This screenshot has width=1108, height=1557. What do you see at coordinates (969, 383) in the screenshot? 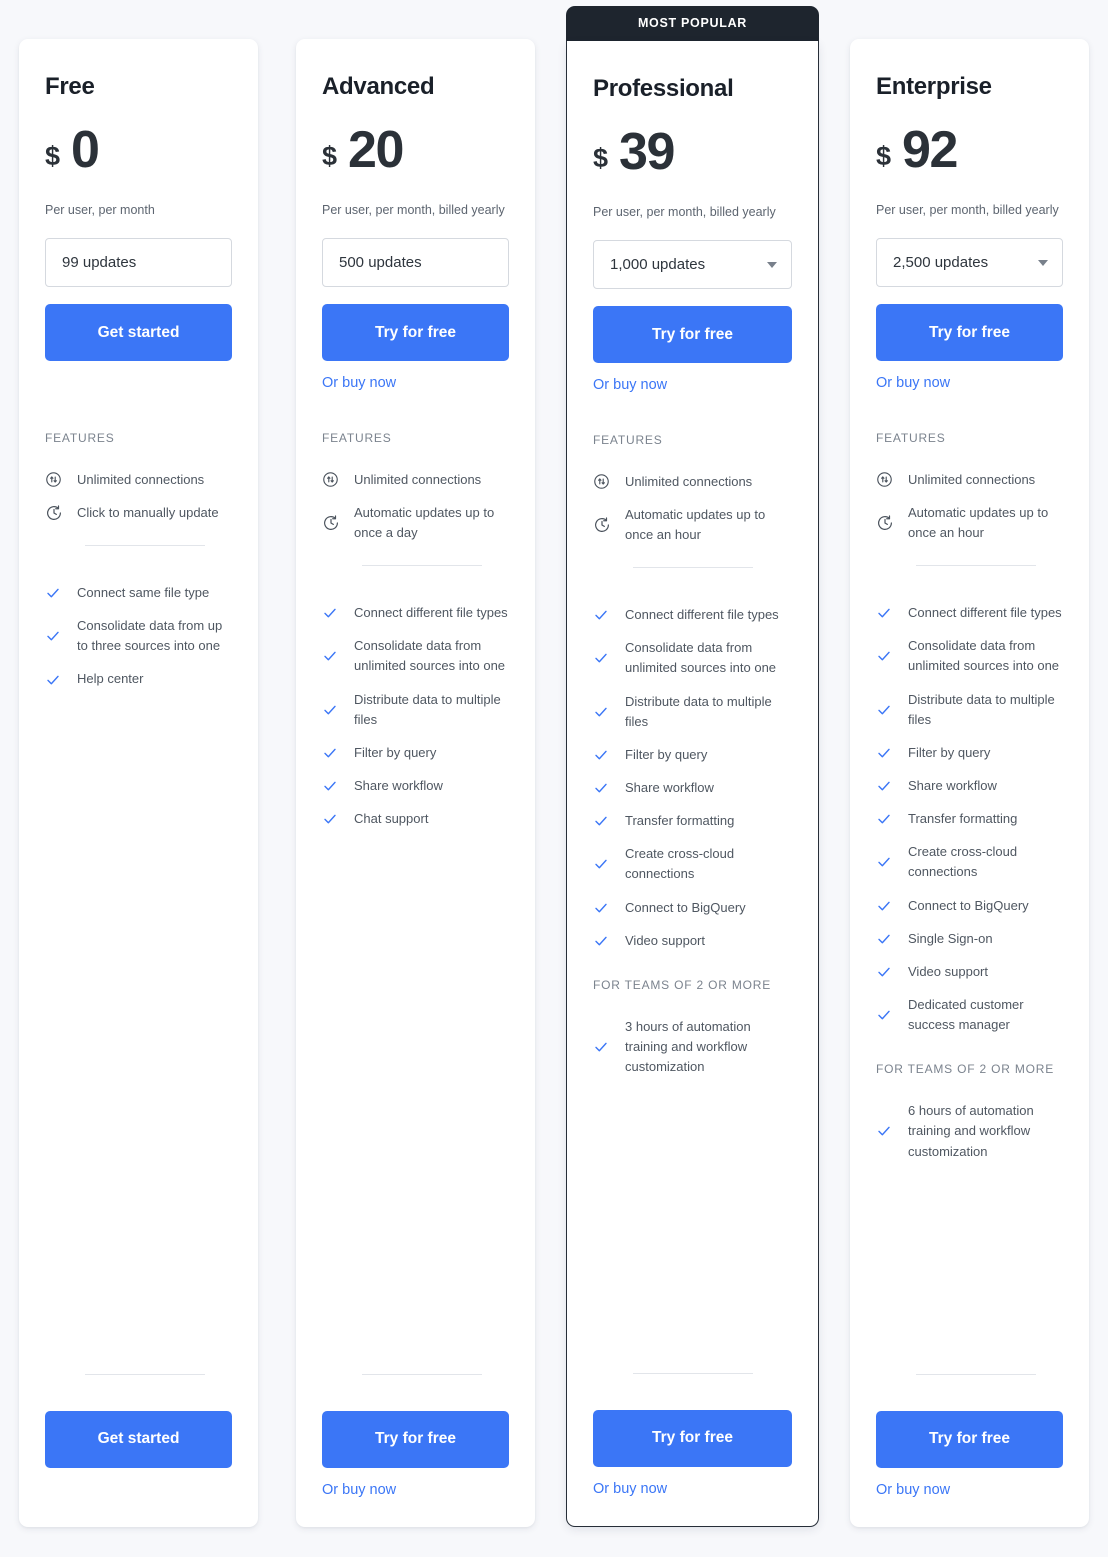
I see `top-buy-now-link-enterprise: Or buy now` at bounding box center [969, 383].